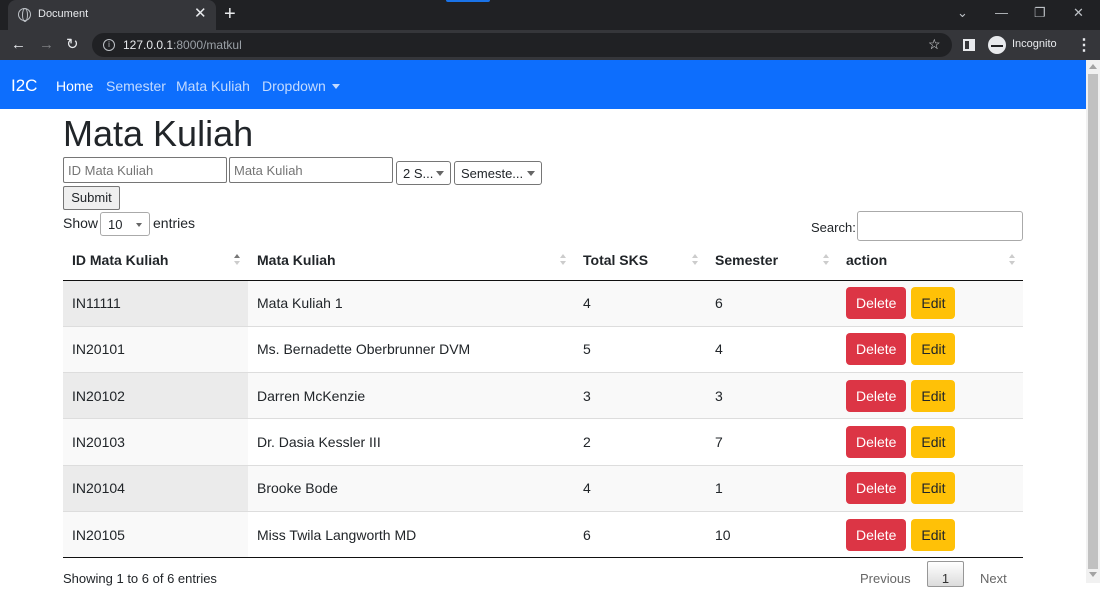 Image resolution: width=1100 pixels, height=596 pixels. I want to click on col-header-action-label: action, so click(867, 260).